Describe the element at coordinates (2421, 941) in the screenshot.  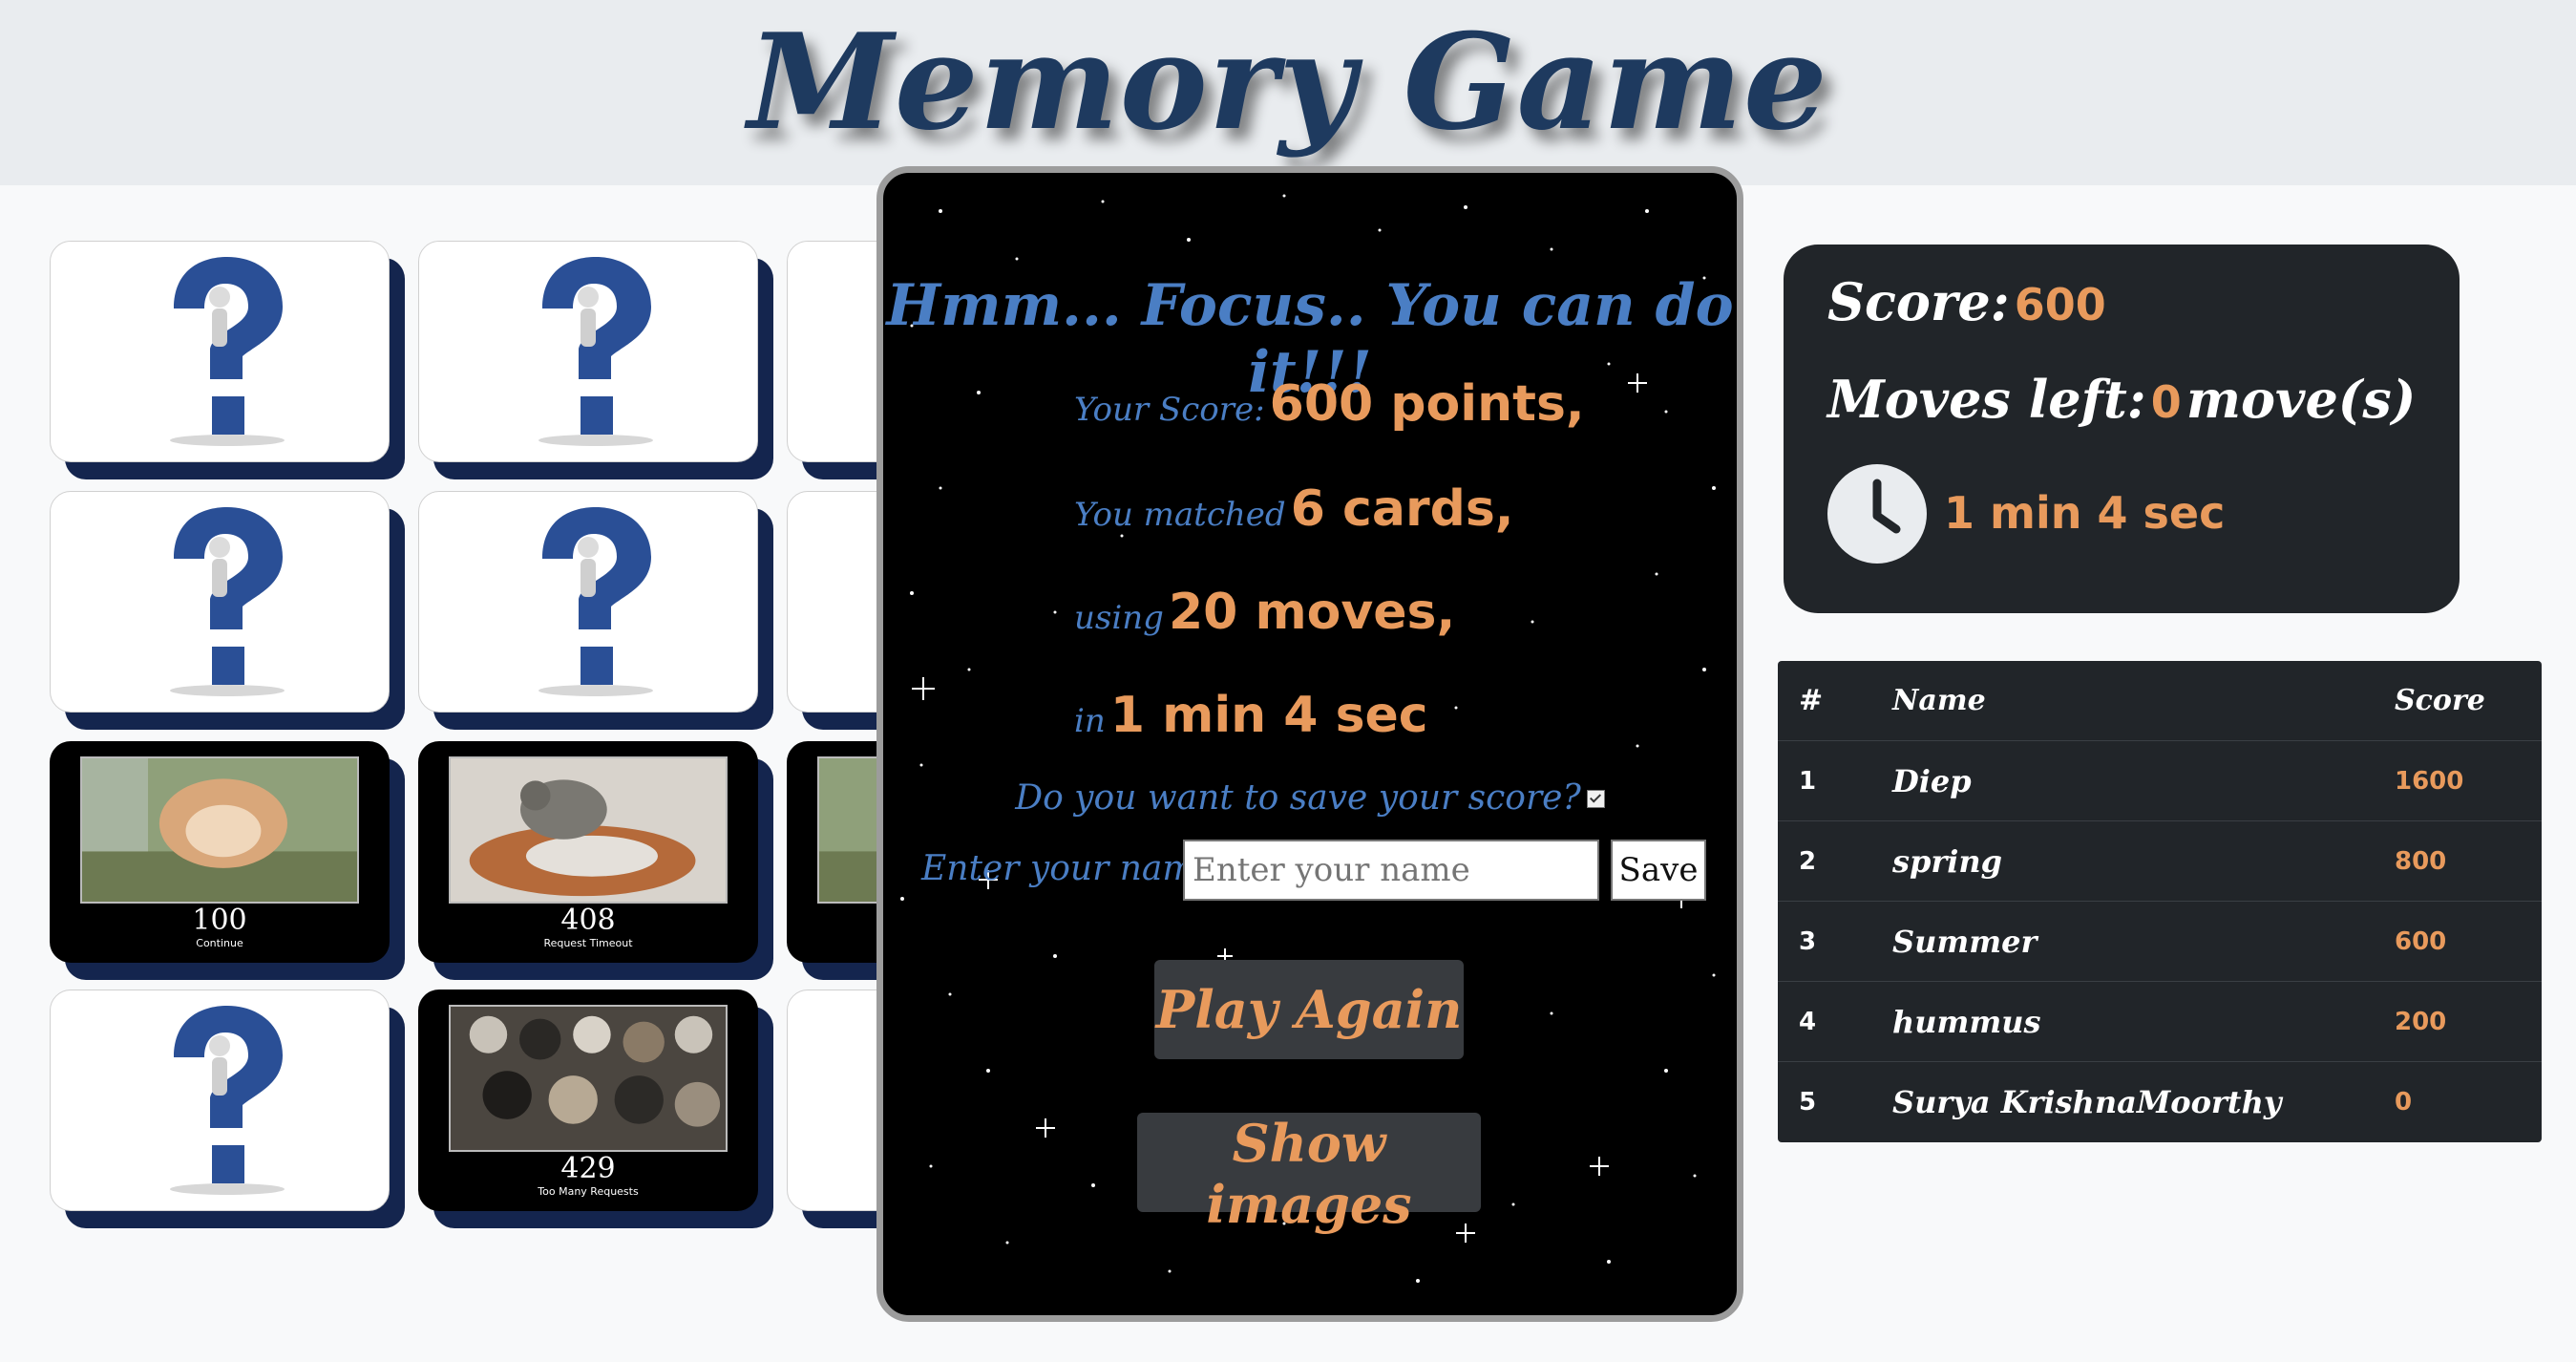
I see `row-score: 600` at that location.